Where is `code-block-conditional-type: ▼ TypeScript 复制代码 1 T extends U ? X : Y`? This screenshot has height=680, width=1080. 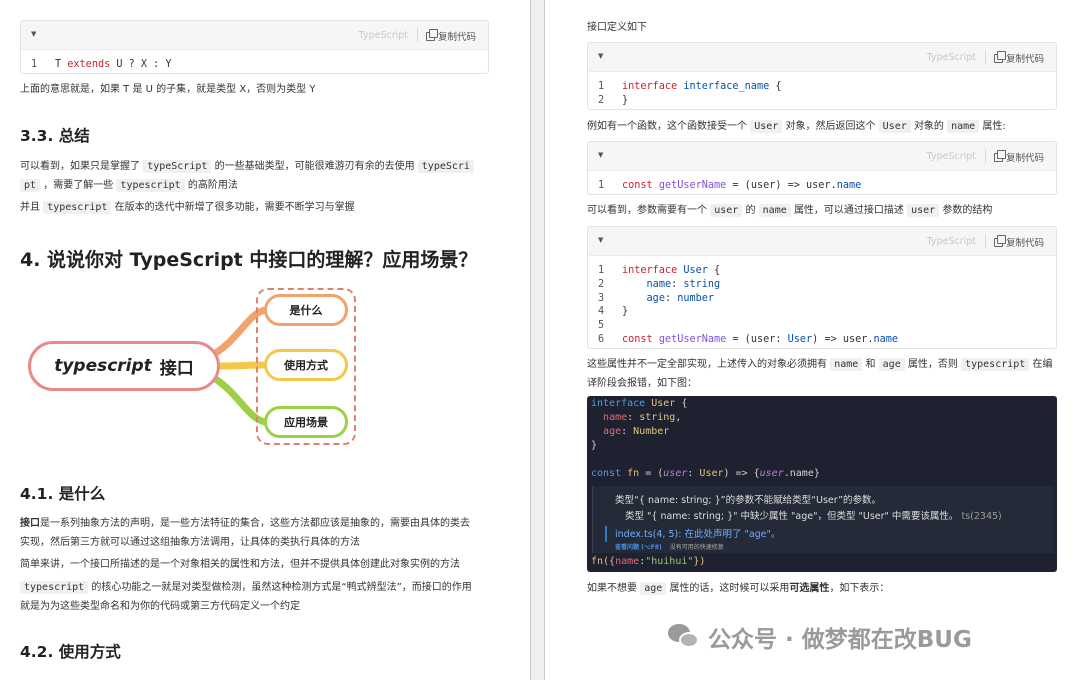 code-block-conditional-type: ▼ TypeScript 复制代码 1 T extends U ? X : Y is located at coordinates (254, 47).